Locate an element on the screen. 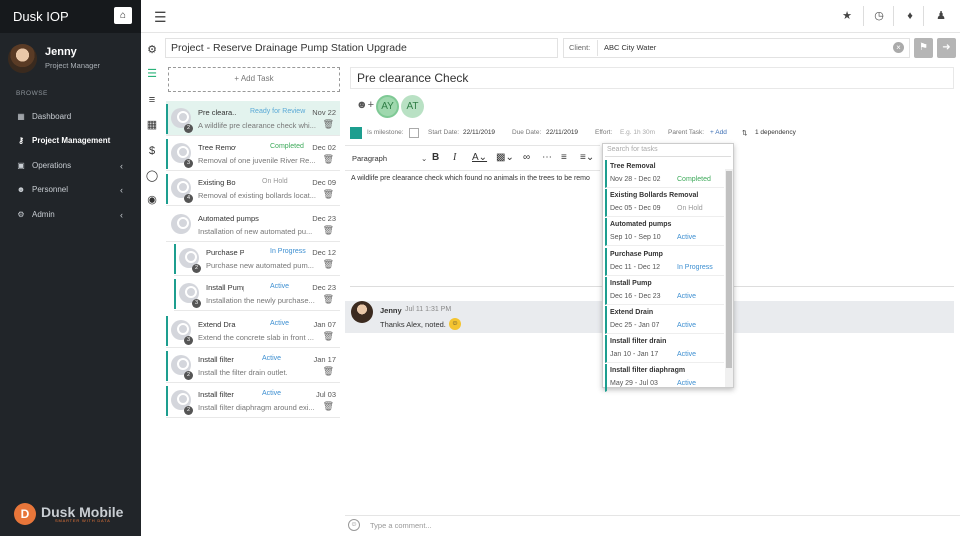 This screenshot has width=960, height=536. clock-icon: ◷ is located at coordinates (879, 16).